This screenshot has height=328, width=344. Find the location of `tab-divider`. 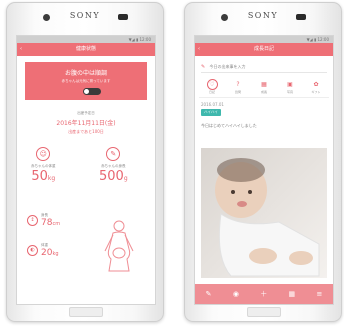

tab-divider is located at coordinates (264, 97).